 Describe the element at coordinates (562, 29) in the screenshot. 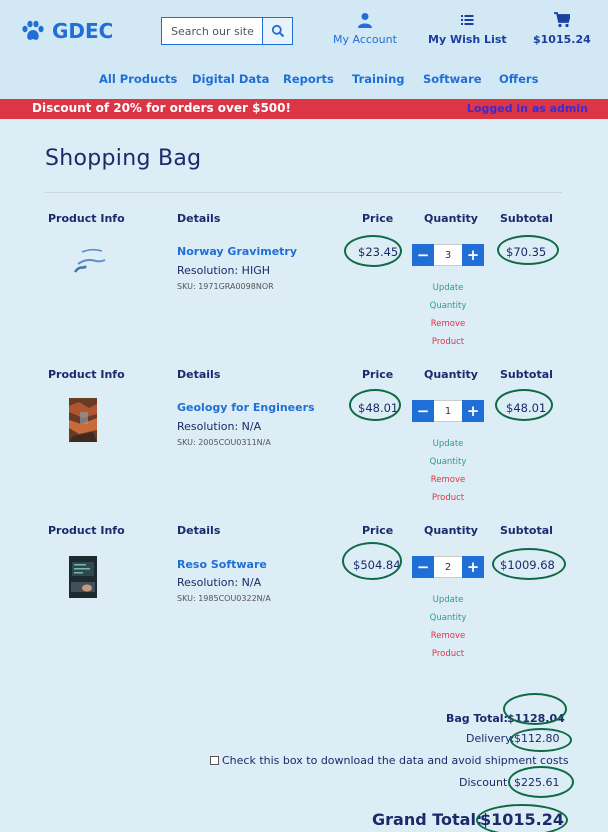

I see `cart-link: $1015.24` at that location.